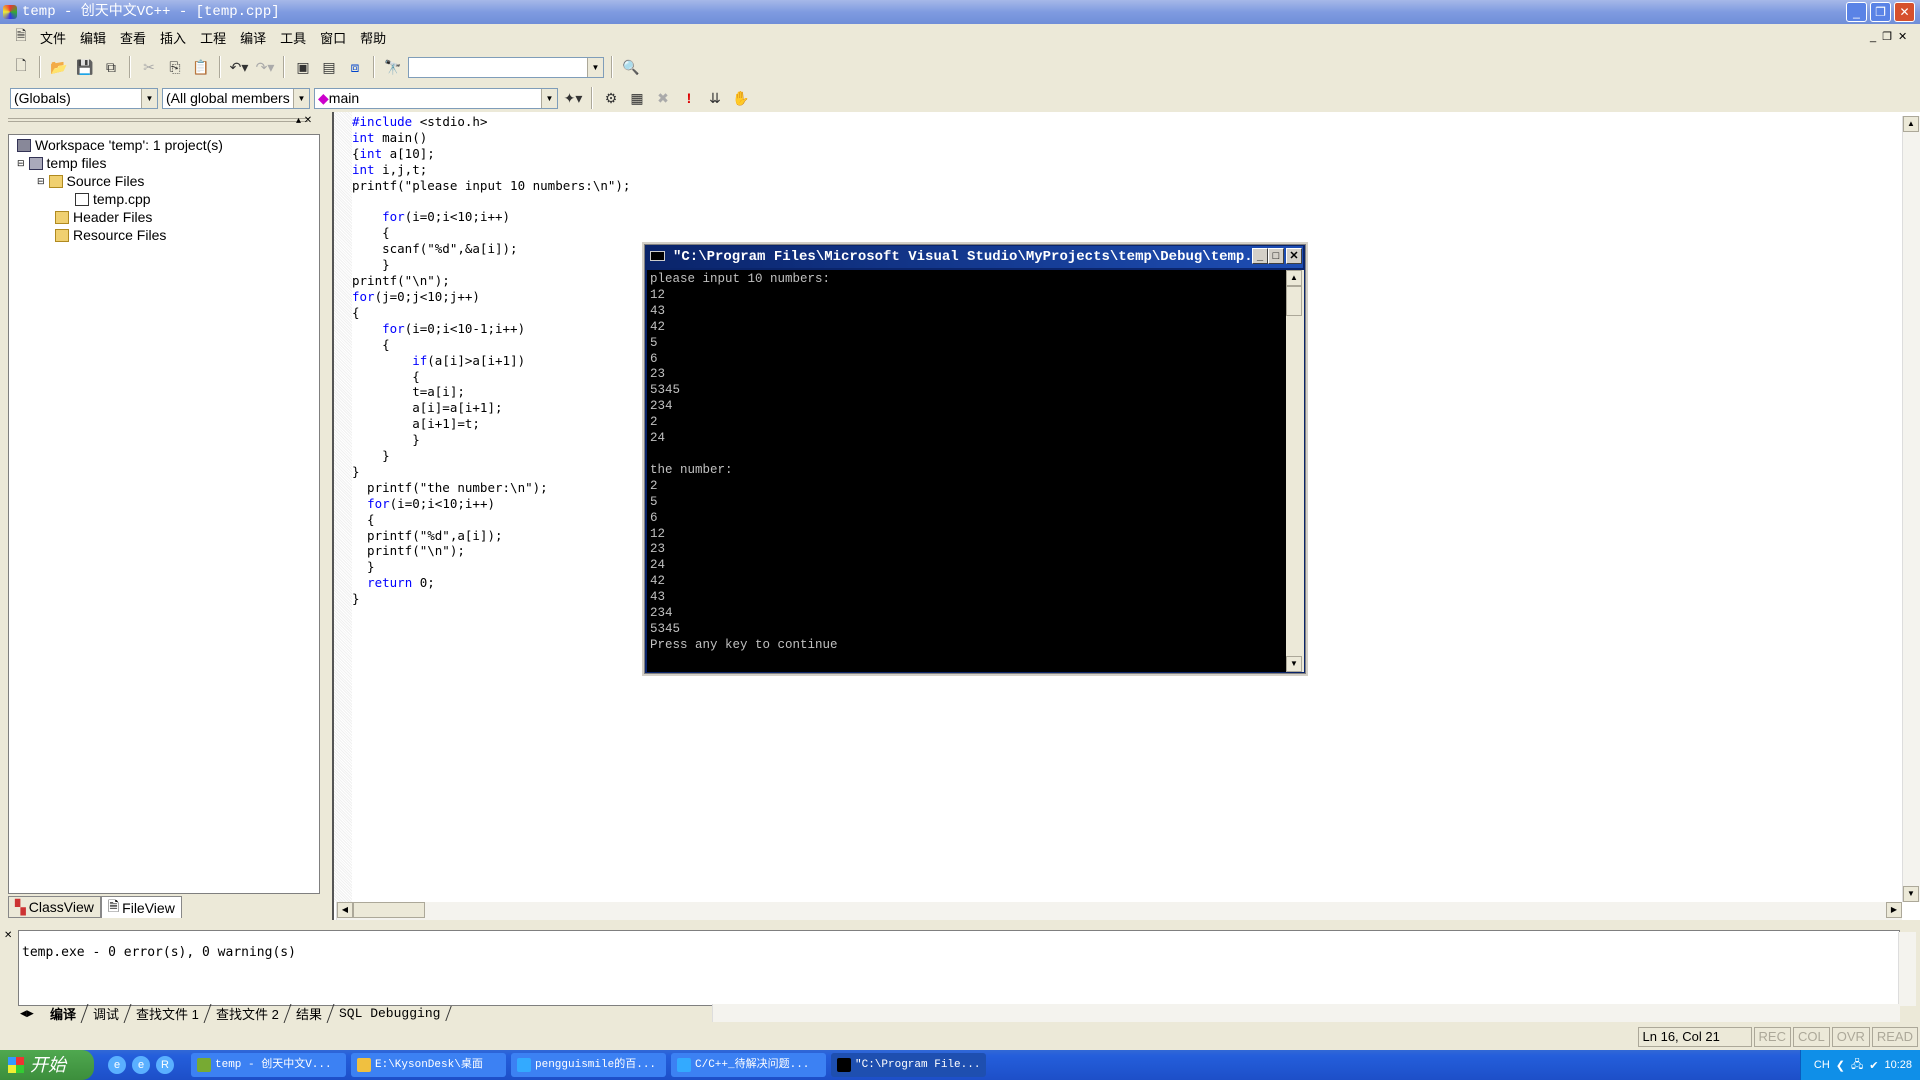  Describe the element at coordinates (59, 67) in the screenshot. I see `open-icon: 📂` at that location.